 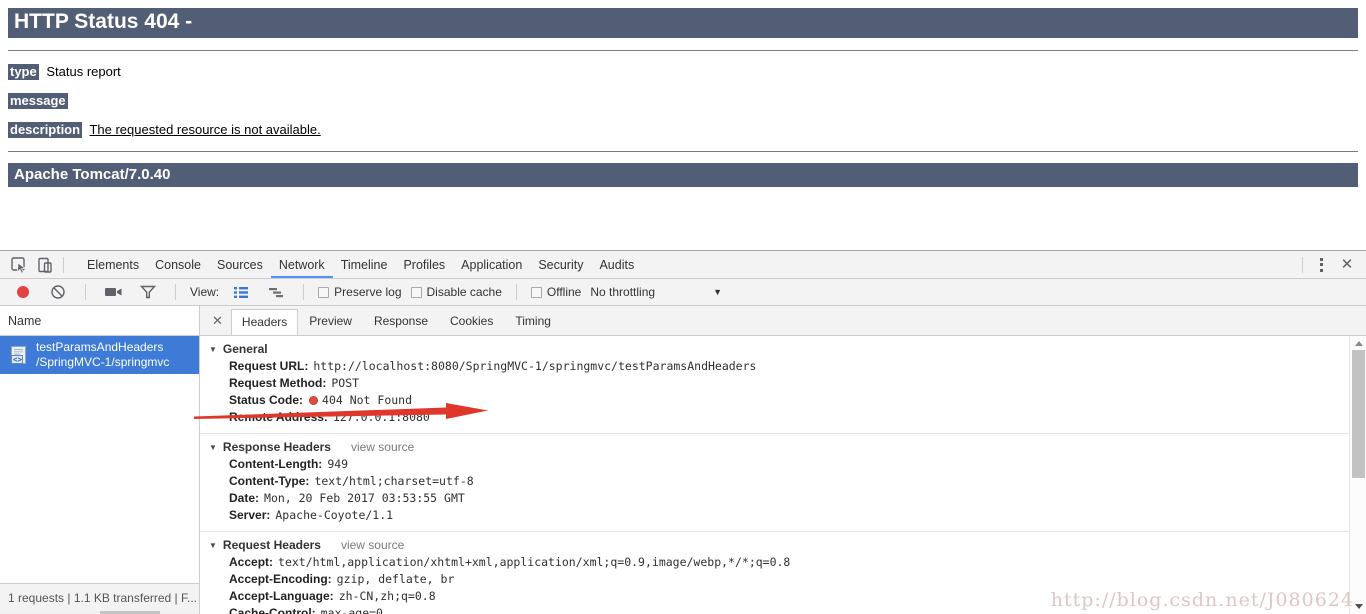 What do you see at coordinates (783, 417) in the screenshot?
I see `header-row: Remote Address: 127.0.0.1:8080` at bounding box center [783, 417].